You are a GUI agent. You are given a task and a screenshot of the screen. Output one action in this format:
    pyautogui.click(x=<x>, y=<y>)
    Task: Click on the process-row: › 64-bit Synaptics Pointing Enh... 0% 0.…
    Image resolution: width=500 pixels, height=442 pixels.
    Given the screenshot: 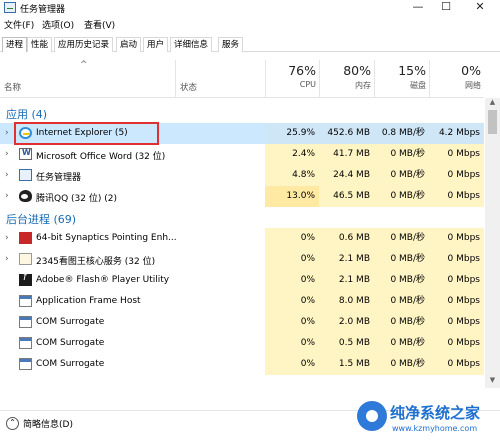 What is the action you would take?
    pyautogui.click(x=242, y=238)
    